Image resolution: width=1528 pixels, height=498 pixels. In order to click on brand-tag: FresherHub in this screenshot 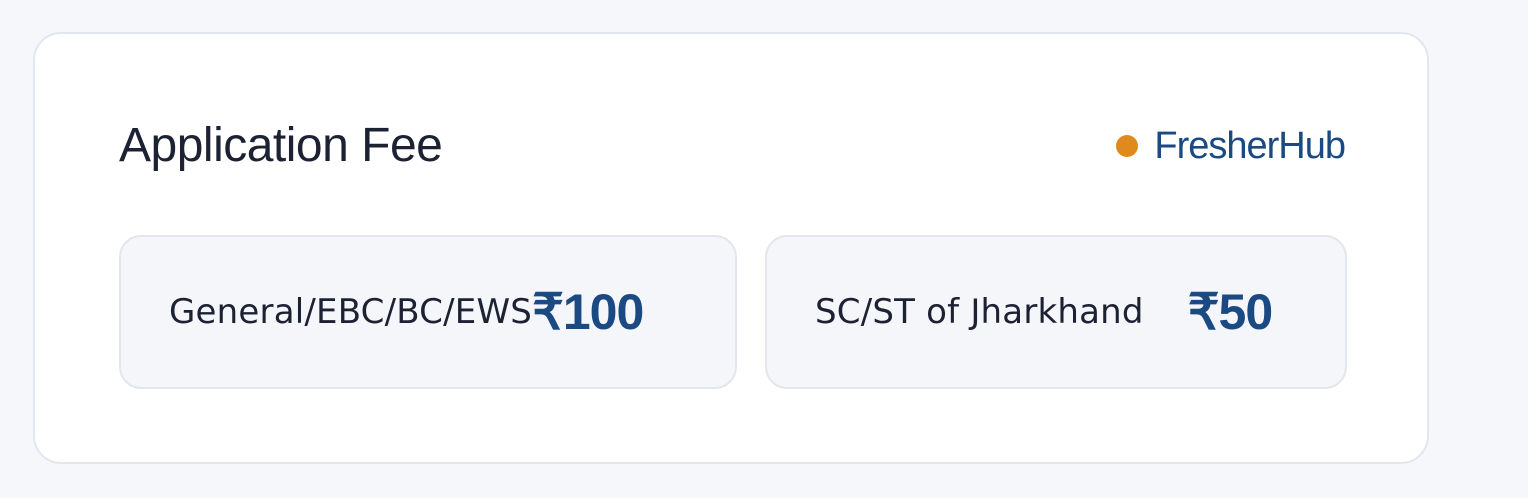, I will do `click(1231, 146)`.